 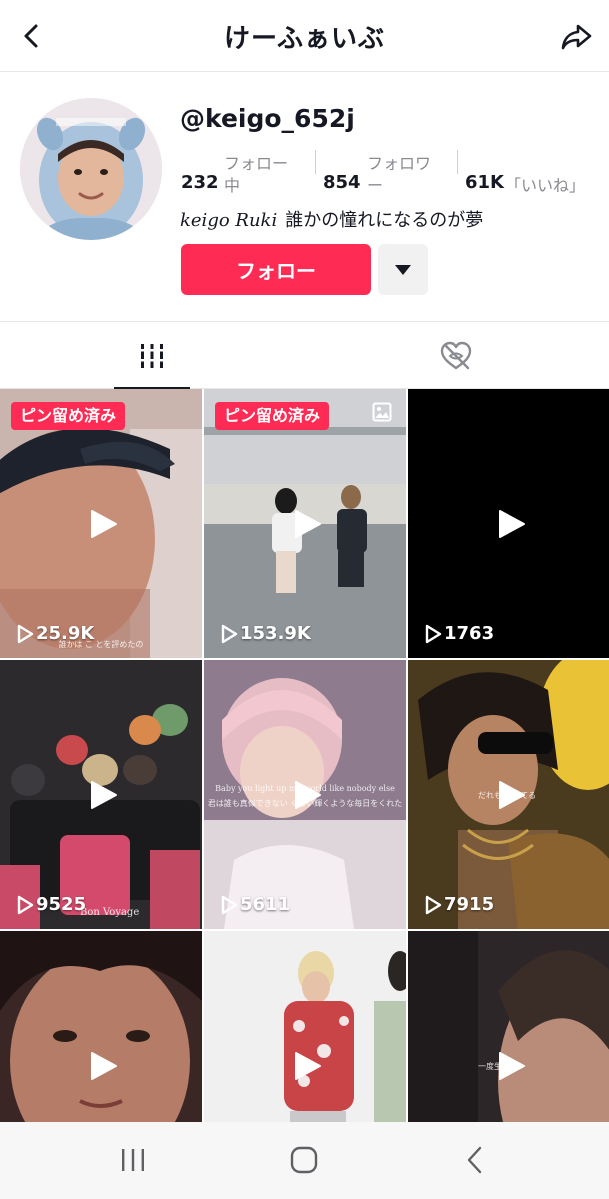 I want to click on tab-videos, so click(x=152, y=355).